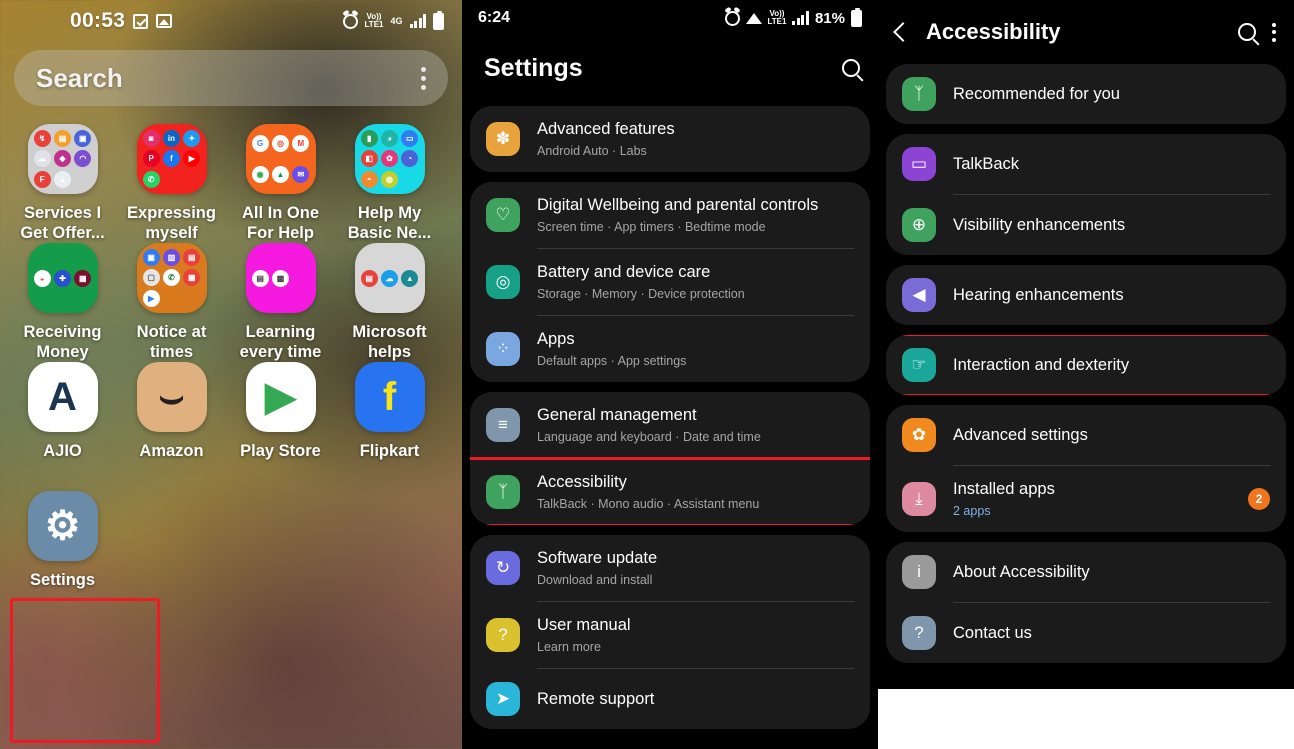 Image resolution: width=1294 pixels, height=749 pixels. I want to click on settings-row-text: Advanced settings, so click(1111, 435).